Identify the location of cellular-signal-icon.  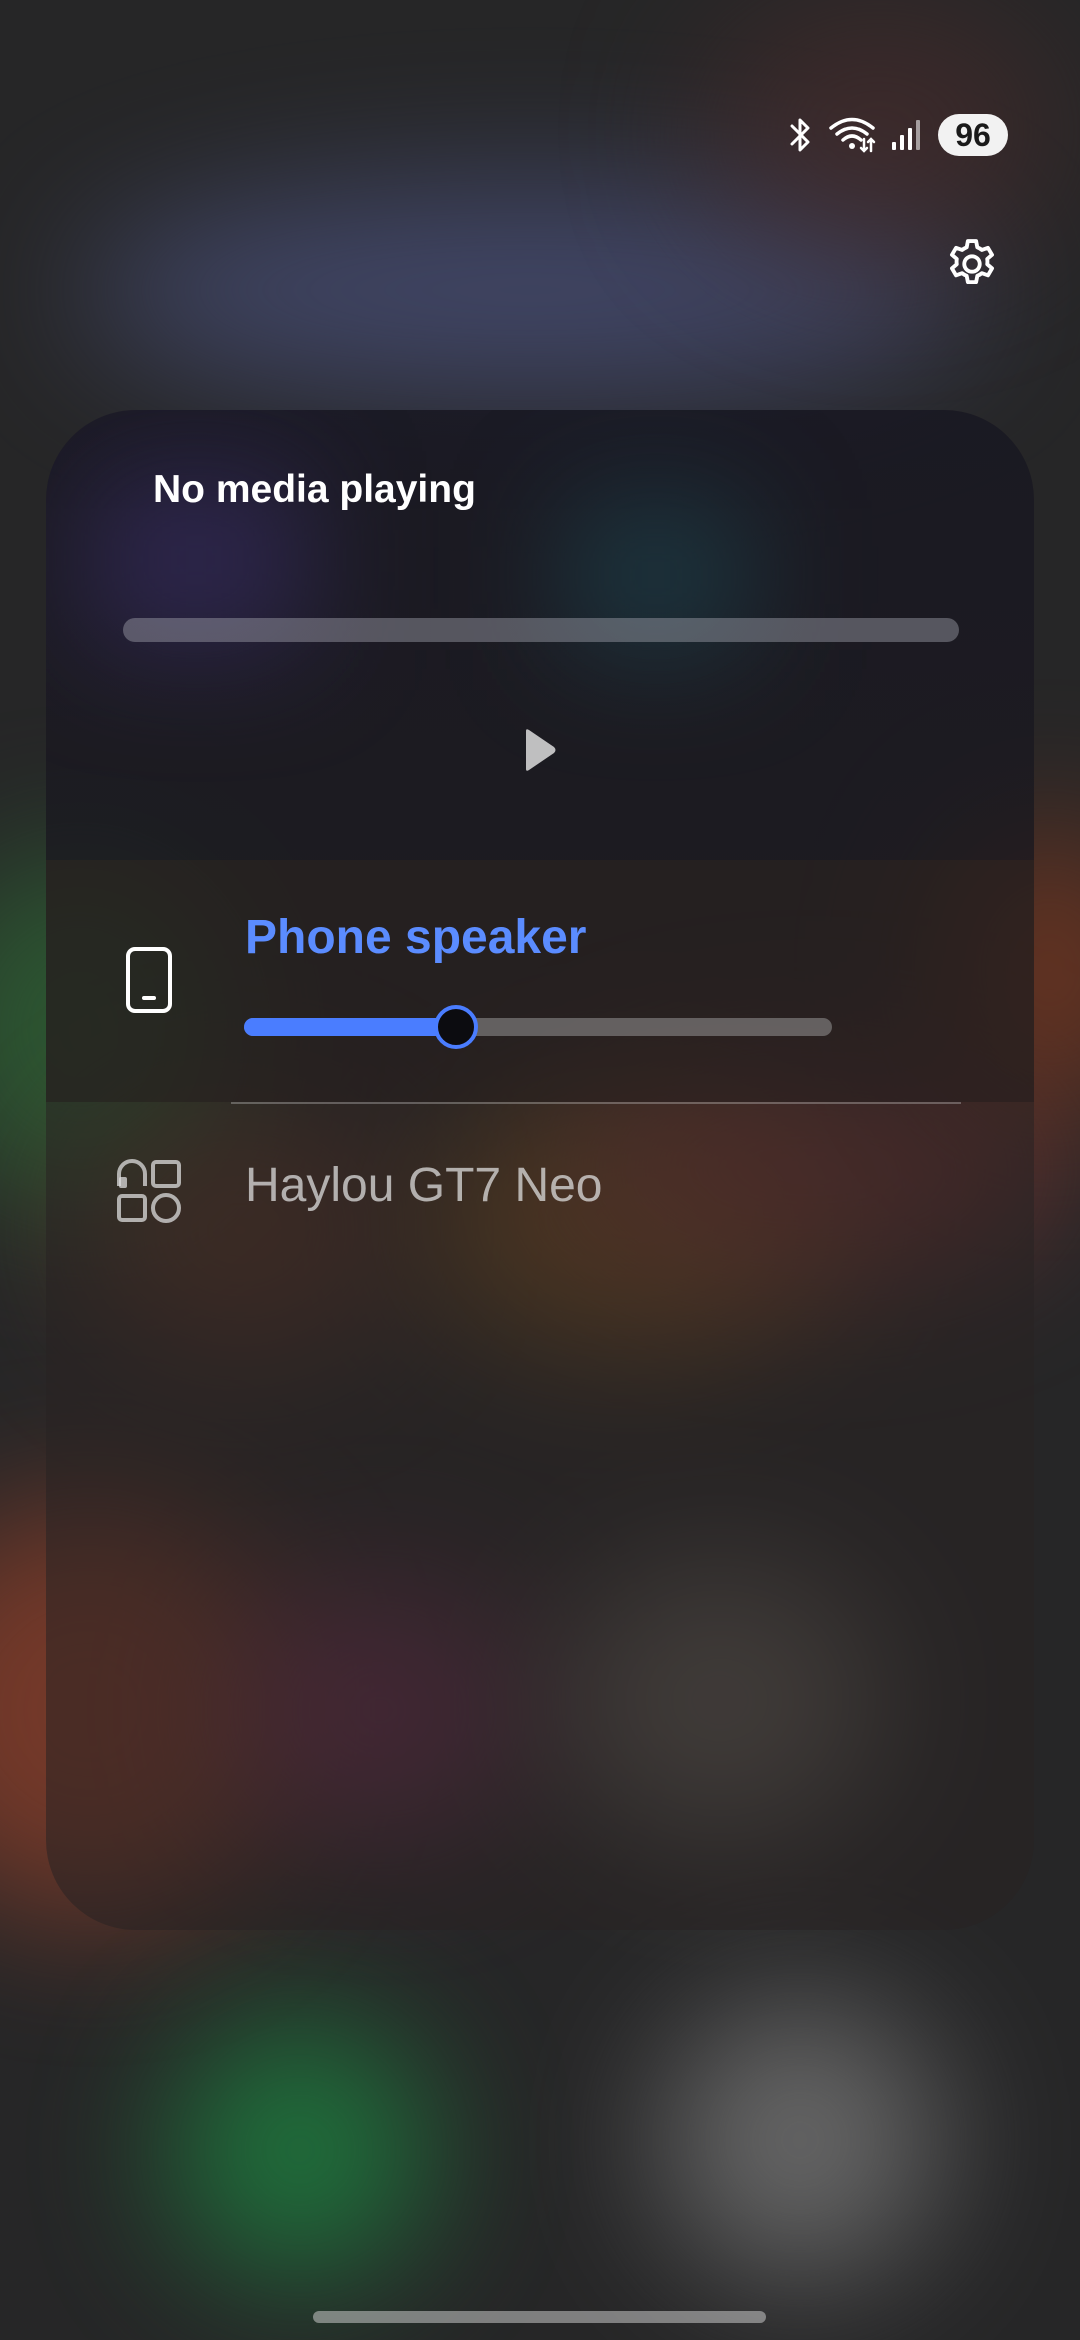
(906, 135).